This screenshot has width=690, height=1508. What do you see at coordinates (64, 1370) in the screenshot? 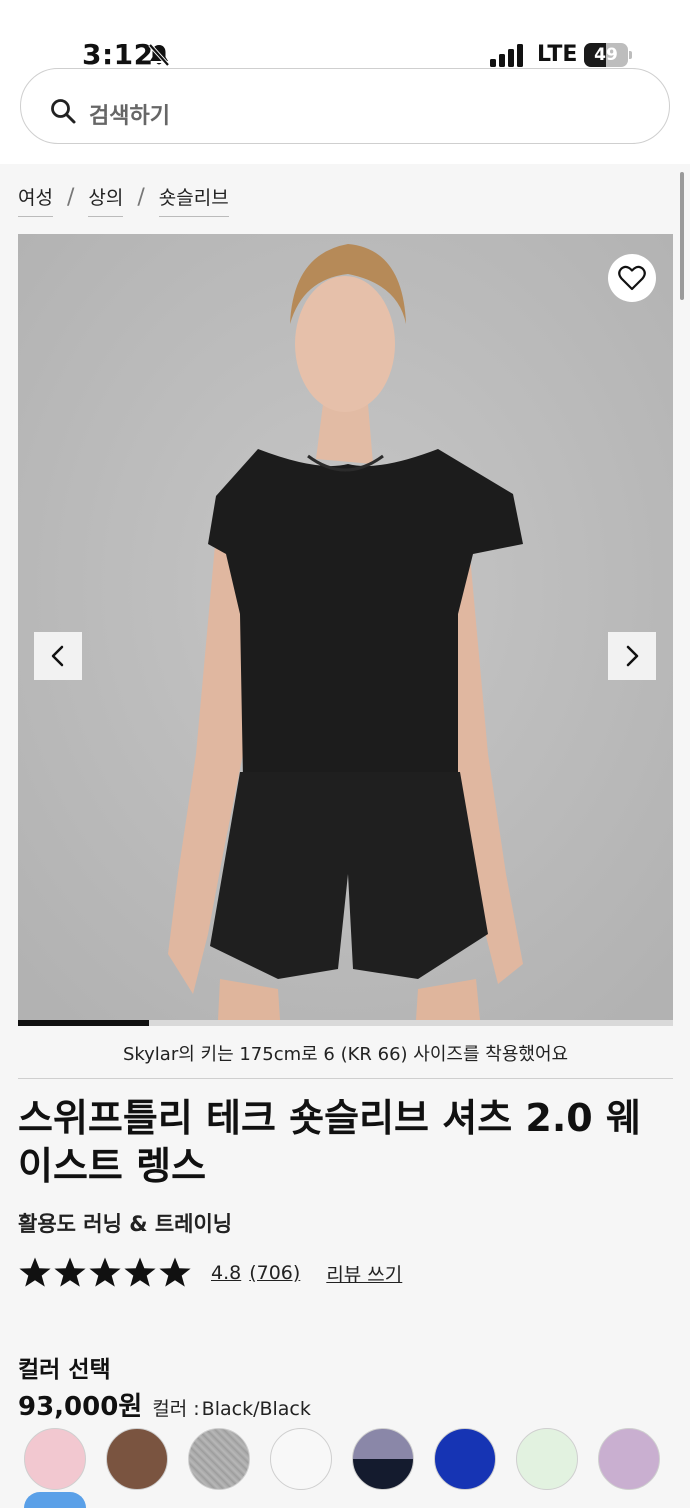
I see `color-select-heading: 컬러 선택` at bounding box center [64, 1370].